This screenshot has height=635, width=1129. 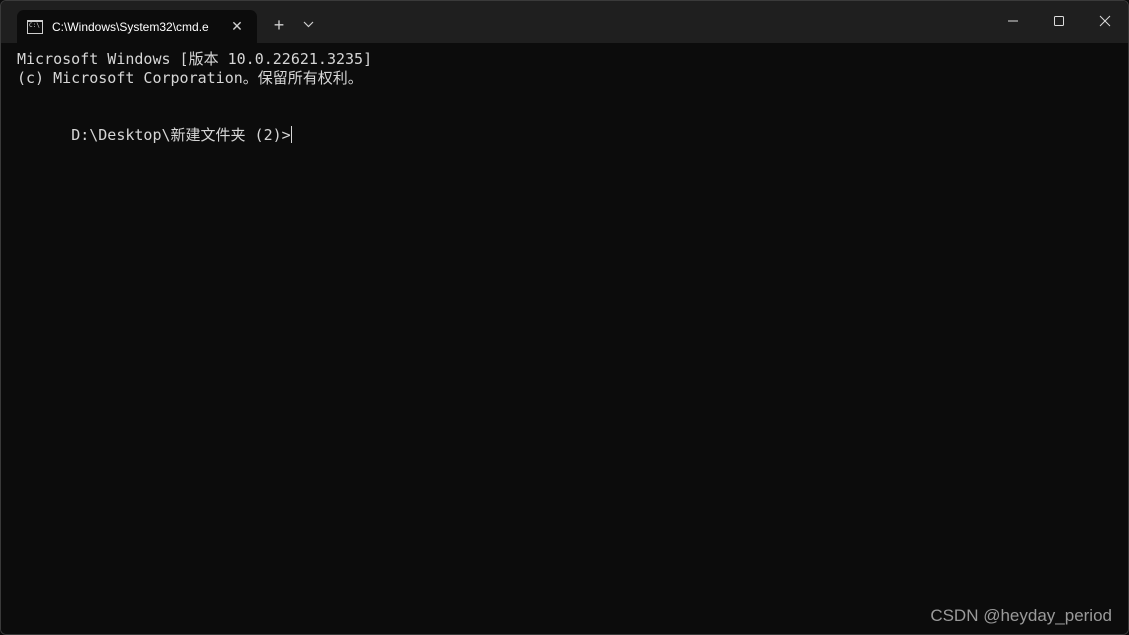 I want to click on minimize-icon, so click(x=1013, y=21).